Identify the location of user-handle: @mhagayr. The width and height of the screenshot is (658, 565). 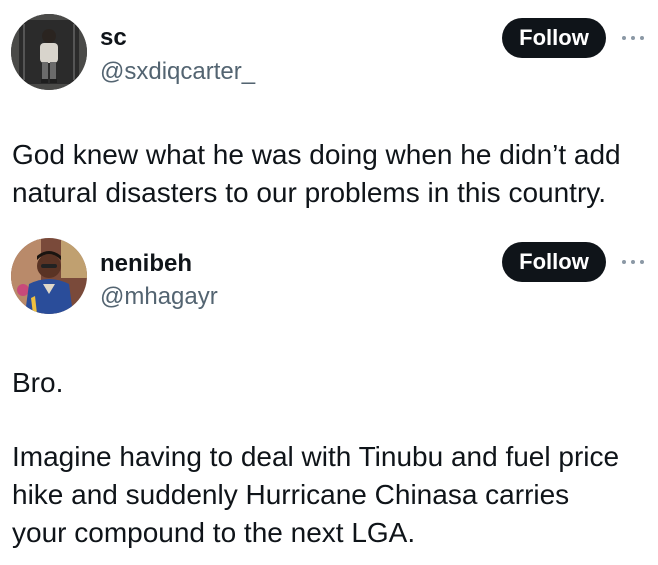
(159, 297).